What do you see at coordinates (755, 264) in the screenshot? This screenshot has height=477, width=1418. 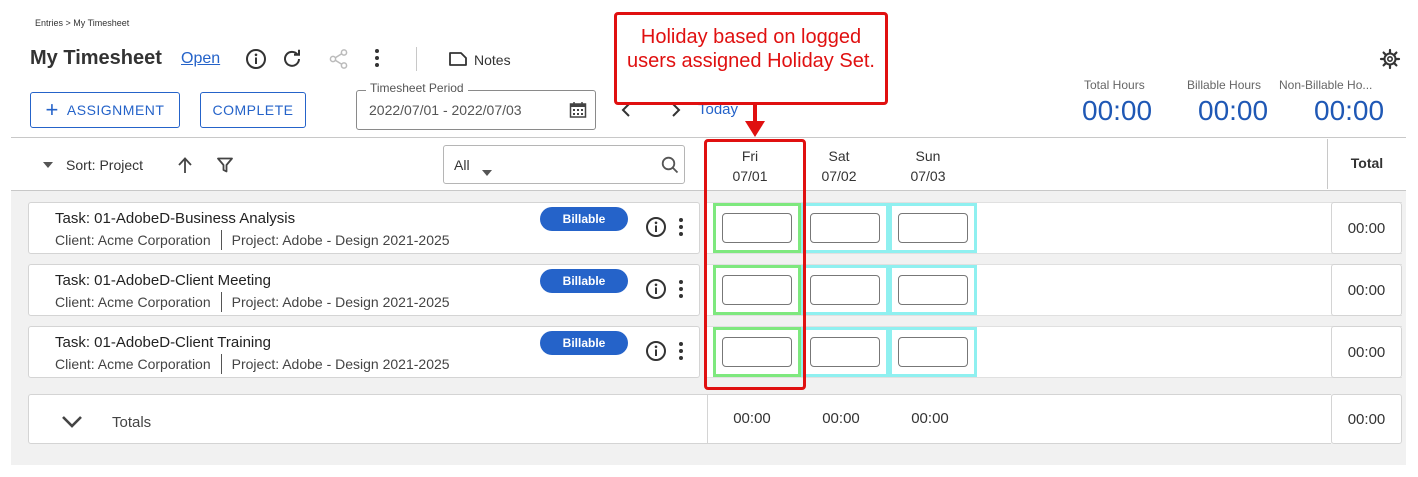 I see `holiday-highlight-frame` at bounding box center [755, 264].